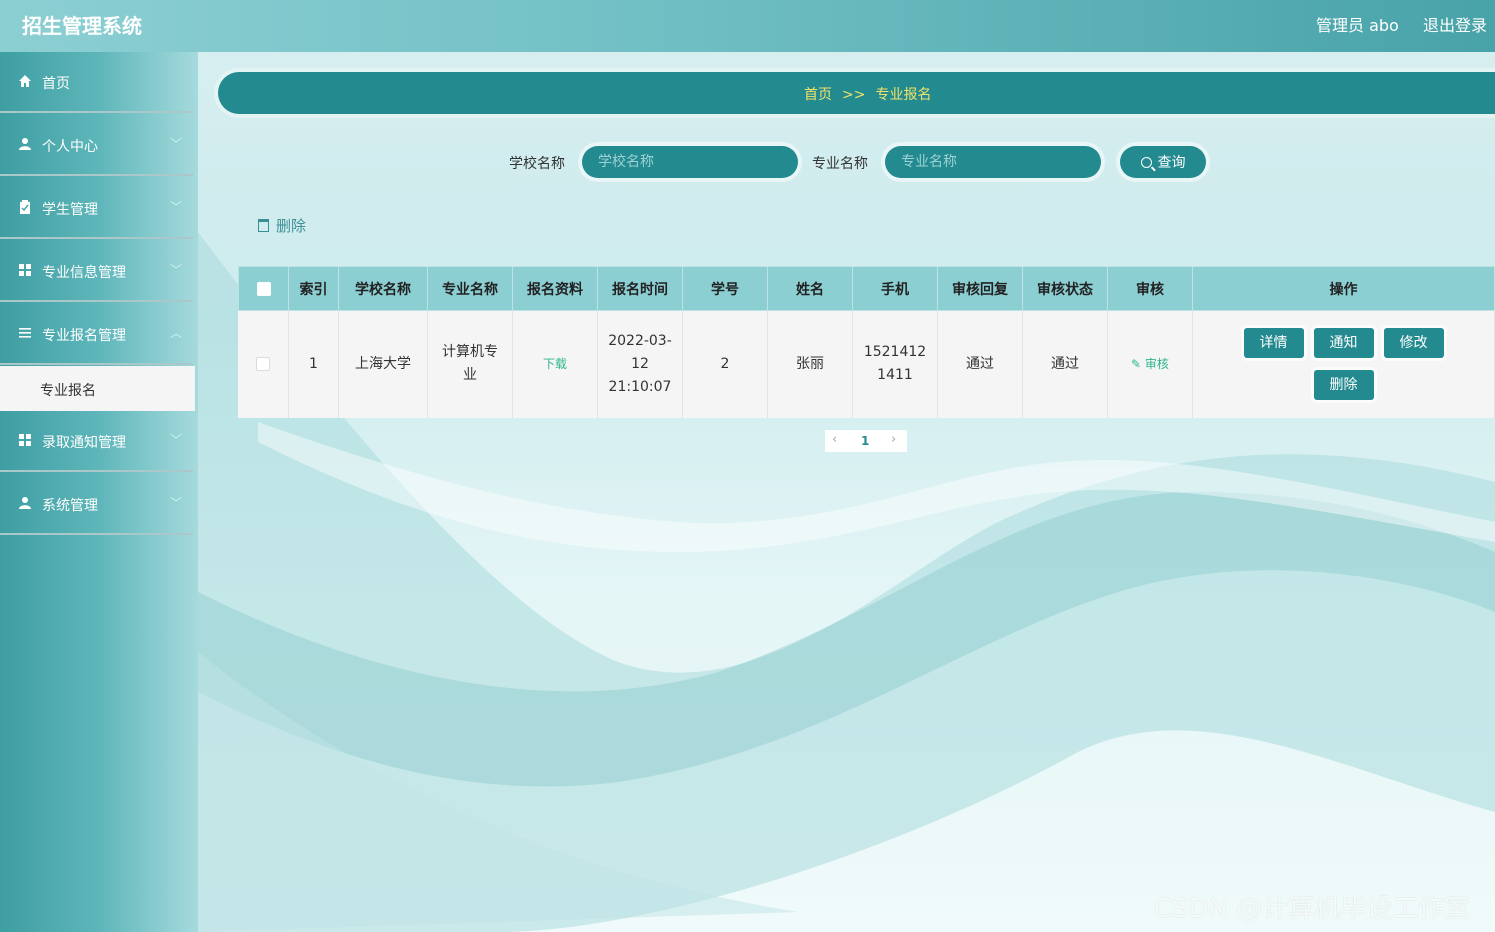 The height and width of the screenshot is (932, 1495). Describe the element at coordinates (810, 288) in the screenshot. I see `column-header: 姓名` at that location.